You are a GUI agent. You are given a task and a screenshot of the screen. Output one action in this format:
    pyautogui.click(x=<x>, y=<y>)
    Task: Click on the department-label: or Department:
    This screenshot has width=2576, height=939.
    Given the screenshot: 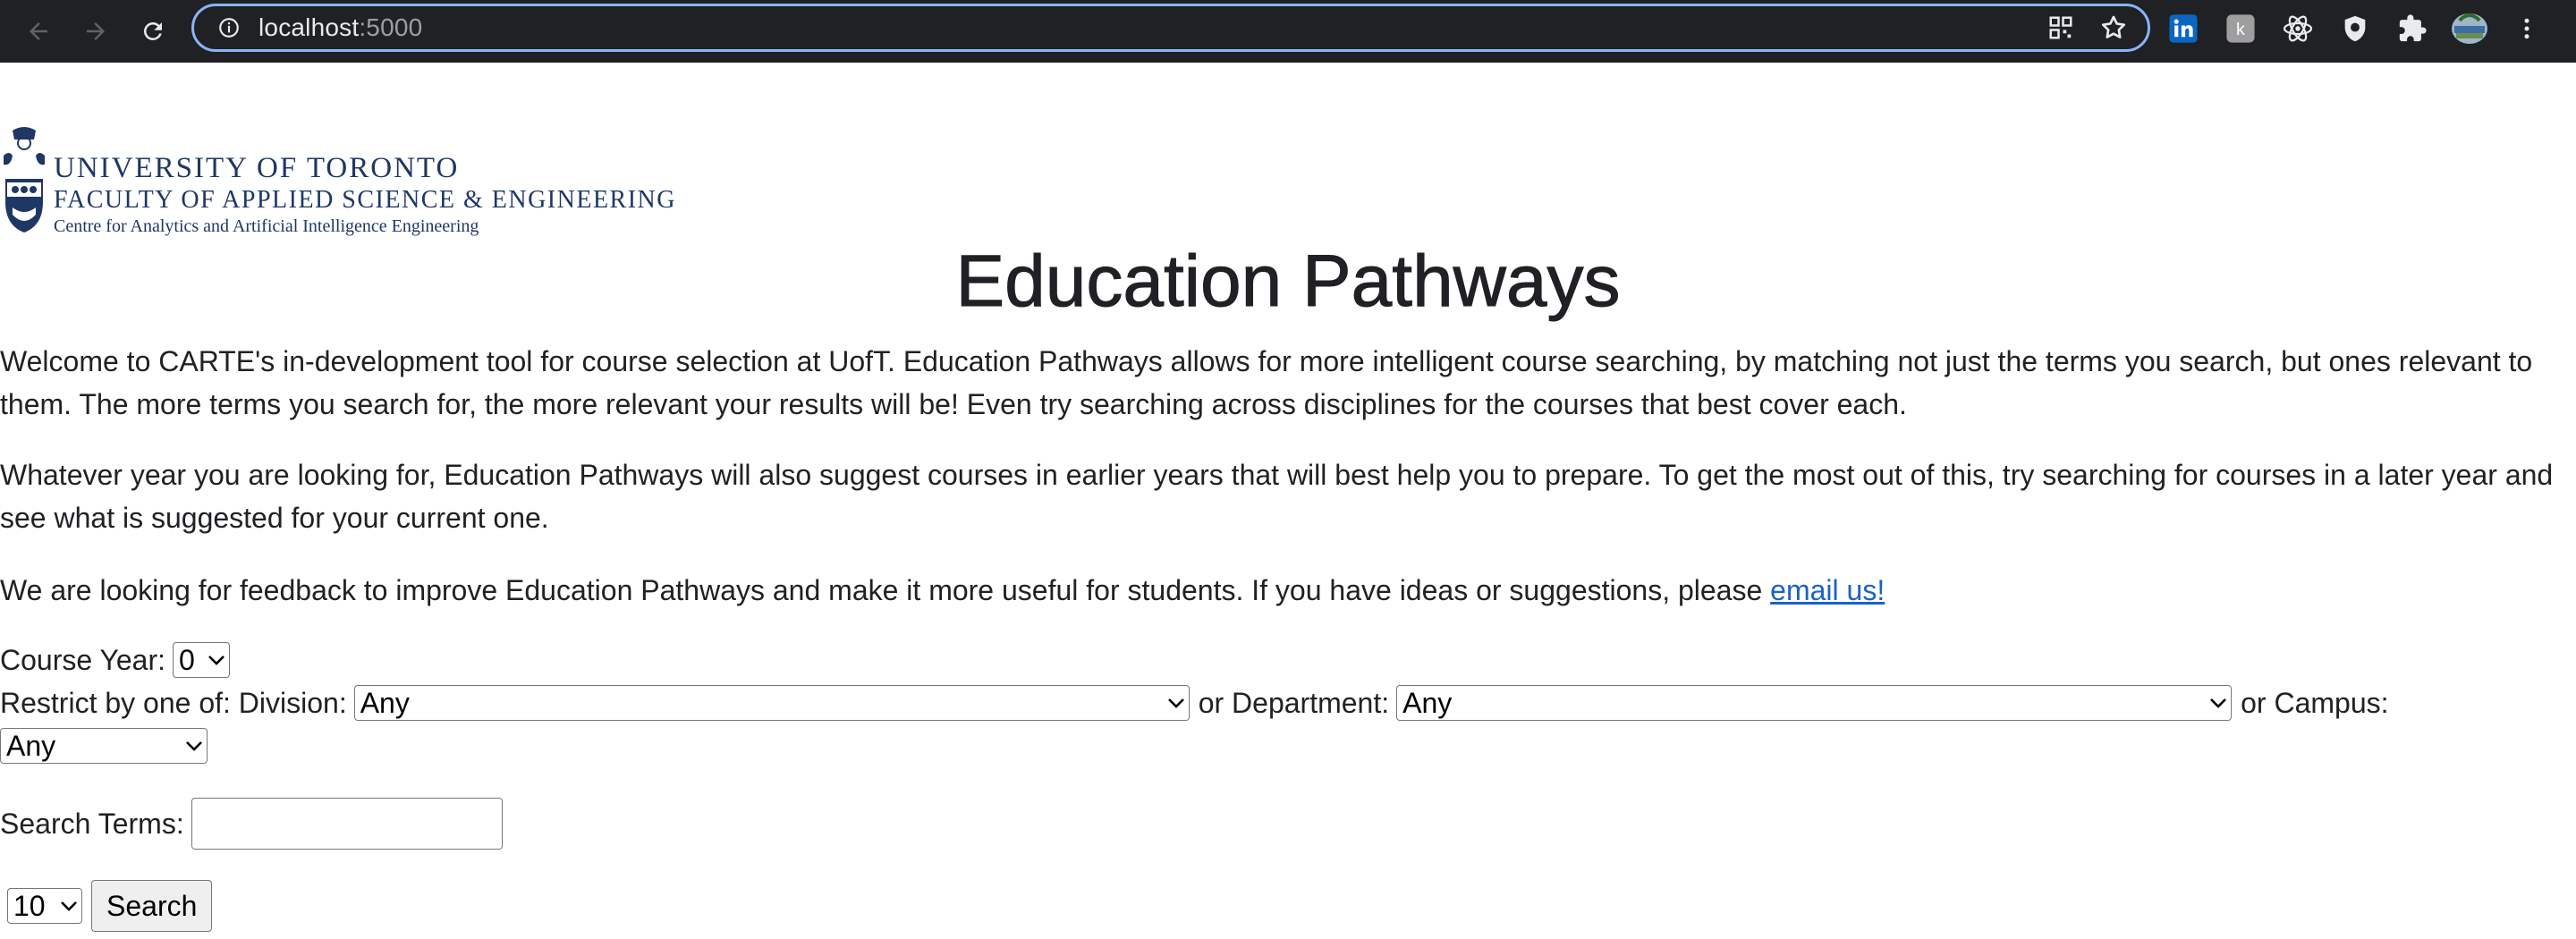 What is the action you would take?
    pyautogui.click(x=1294, y=702)
    